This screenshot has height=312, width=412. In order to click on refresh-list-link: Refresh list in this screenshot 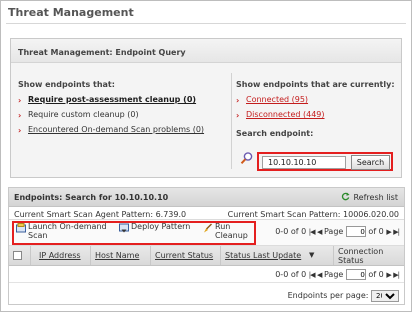, I will do `click(369, 197)`.